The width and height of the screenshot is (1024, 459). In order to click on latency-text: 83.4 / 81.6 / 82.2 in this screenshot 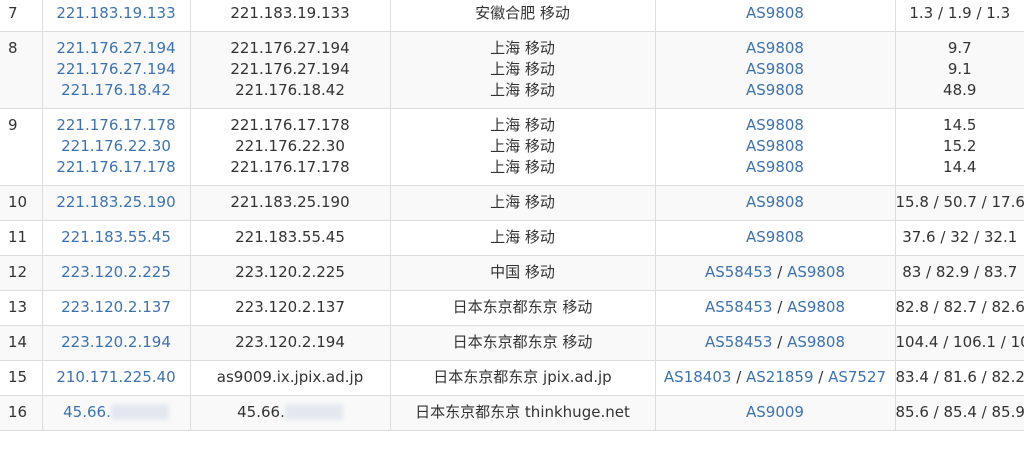, I will do `click(959, 377)`.